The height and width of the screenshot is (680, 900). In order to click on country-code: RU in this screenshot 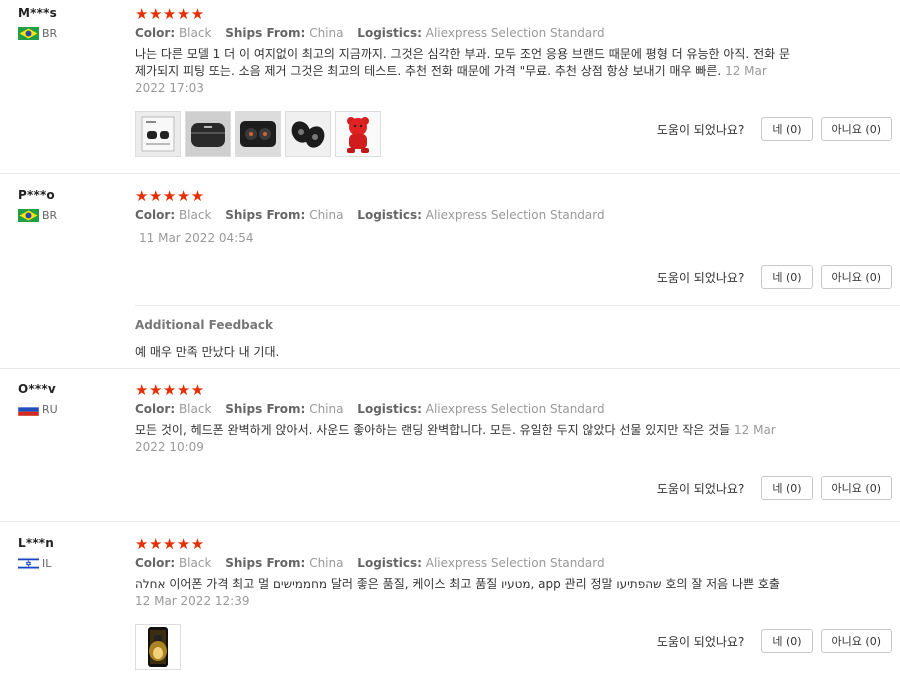, I will do `click(50, 409)`.